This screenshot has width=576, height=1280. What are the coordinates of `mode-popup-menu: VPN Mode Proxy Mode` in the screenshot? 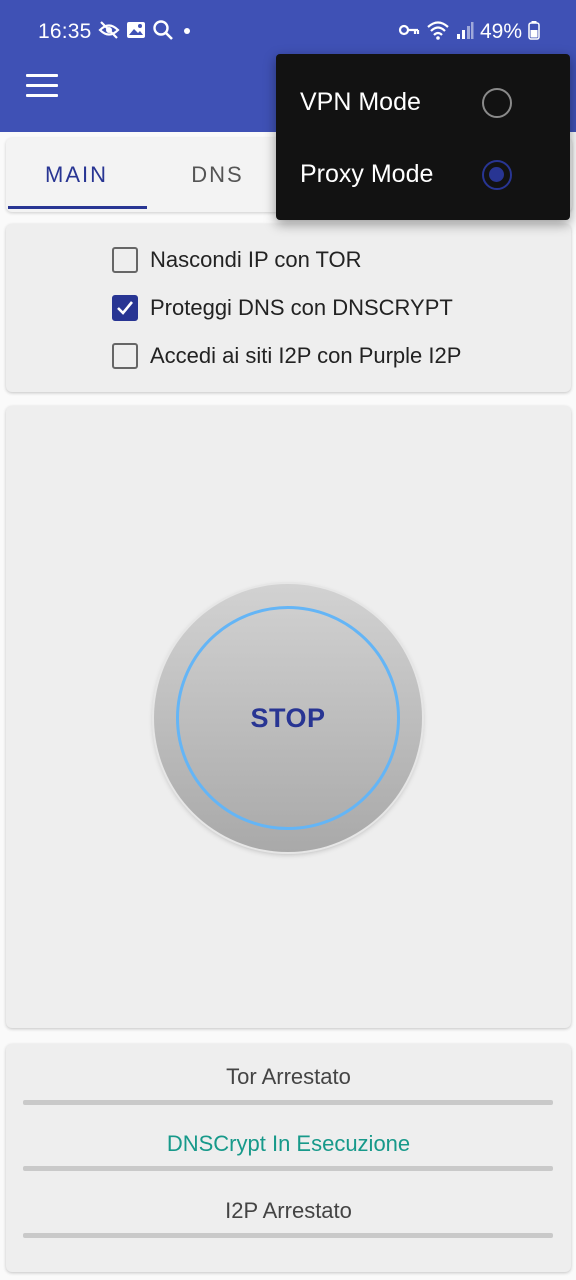 It's located at (423, 137).